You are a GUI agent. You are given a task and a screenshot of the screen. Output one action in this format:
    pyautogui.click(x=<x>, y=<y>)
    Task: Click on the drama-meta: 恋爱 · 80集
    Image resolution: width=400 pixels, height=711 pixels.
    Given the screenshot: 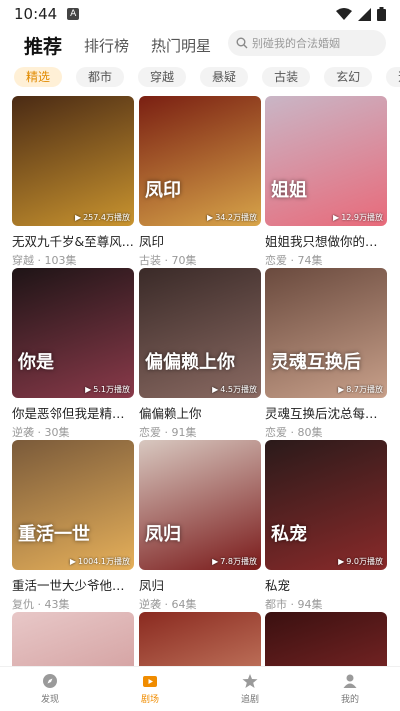 What is the action you would take?
    pyautogui.click(x=326, y=432)
    